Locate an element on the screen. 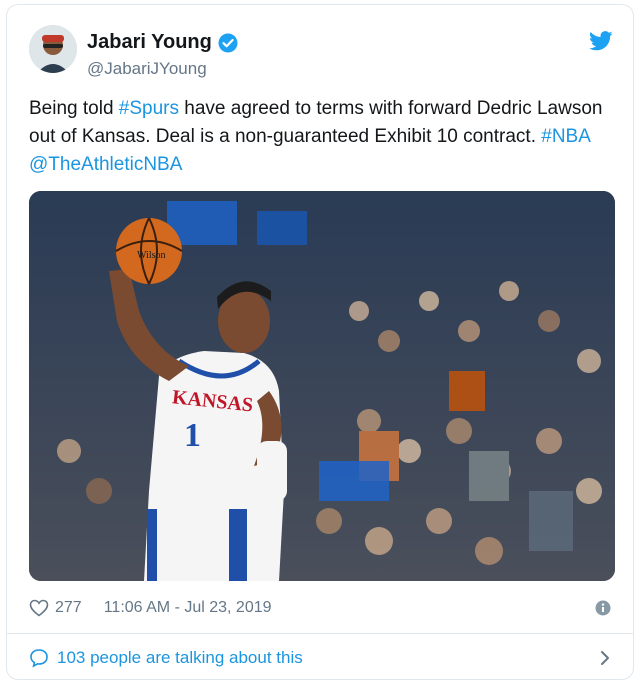 The image size is (640, 685). verified-badge-icon is located at coordinates (228, 43).